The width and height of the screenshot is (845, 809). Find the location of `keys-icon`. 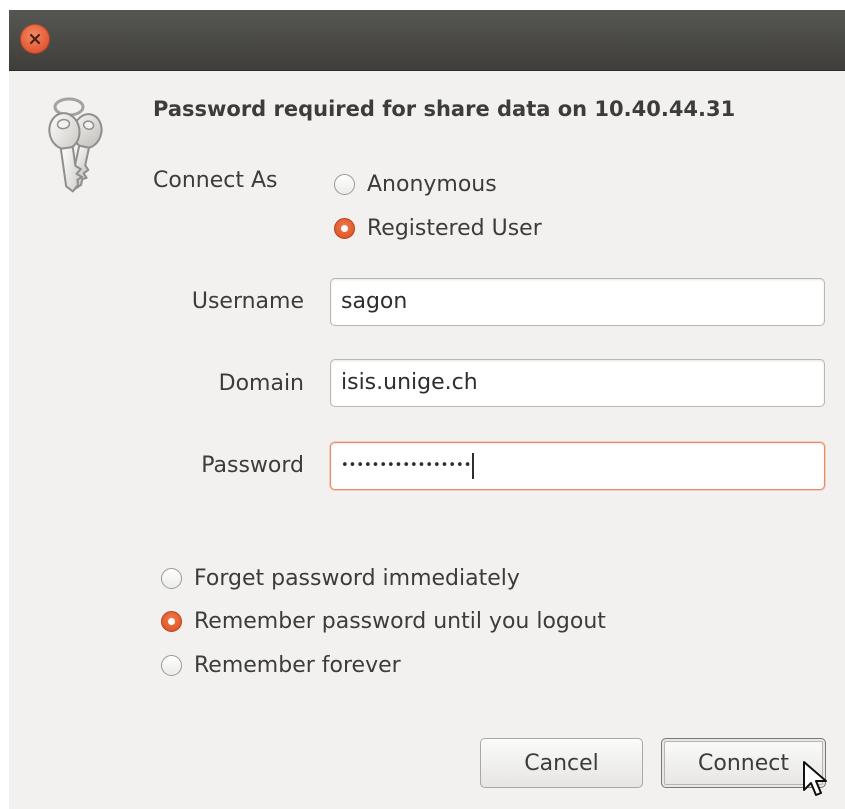

keys-icon is located at coordinates (75, 145).